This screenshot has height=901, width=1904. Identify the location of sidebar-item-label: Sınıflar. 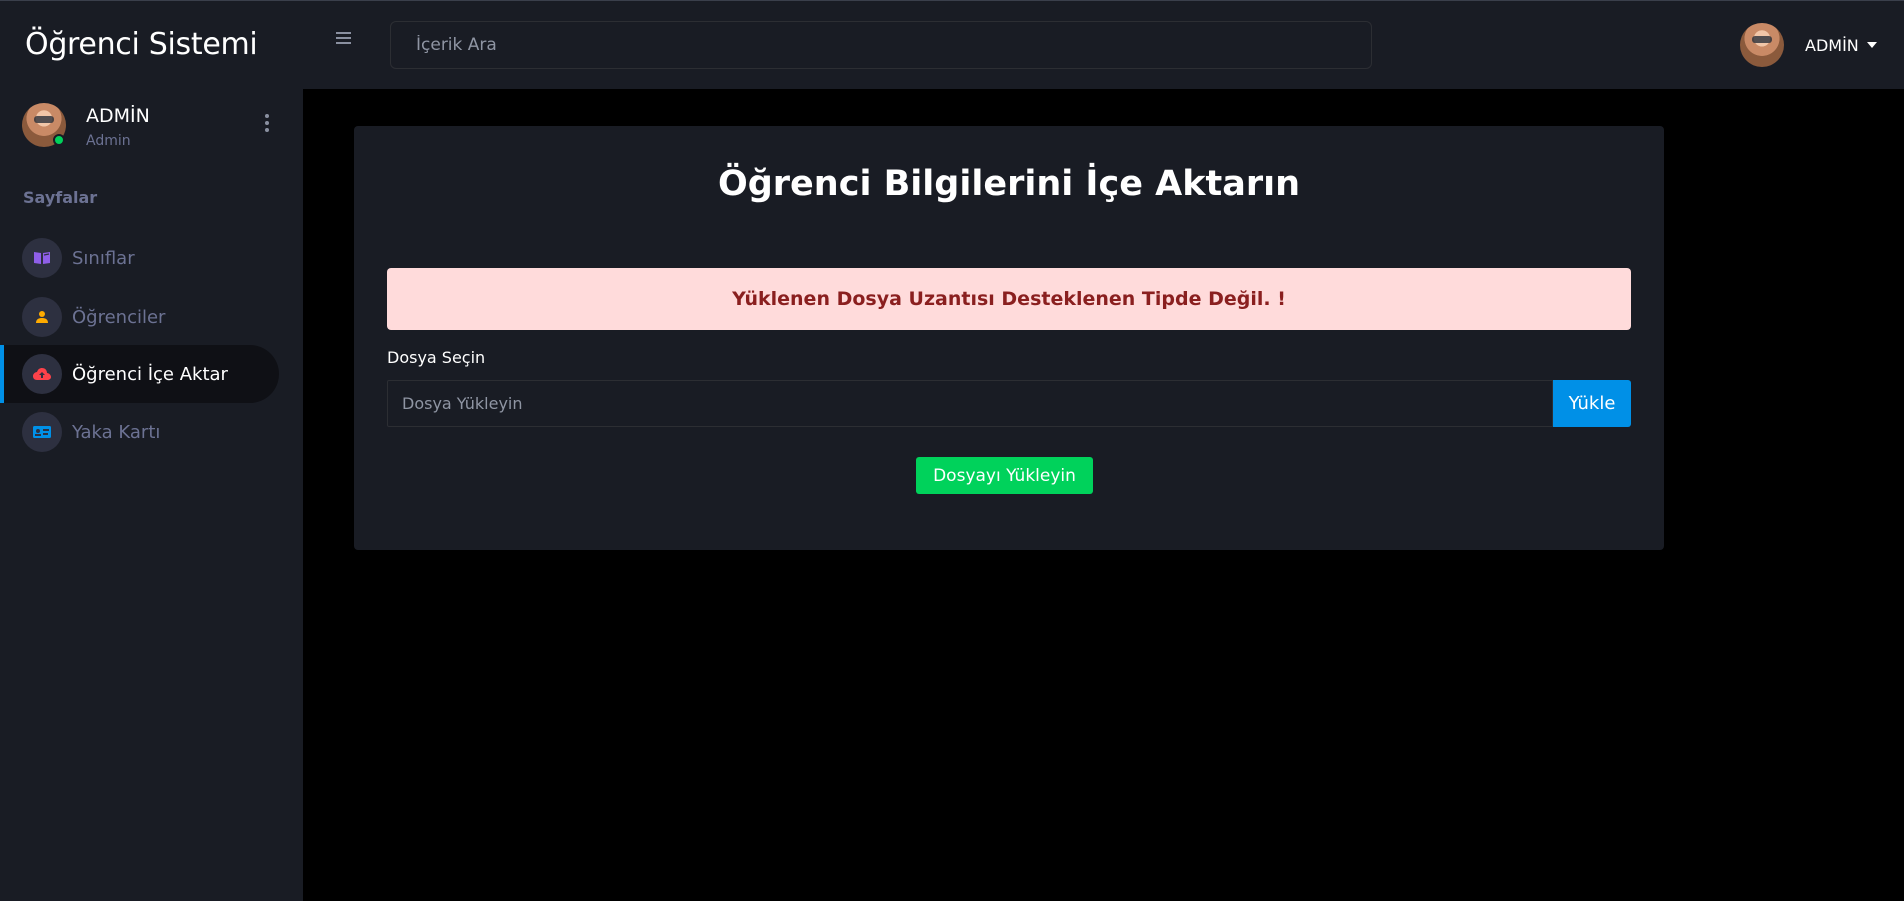
(103, 258).